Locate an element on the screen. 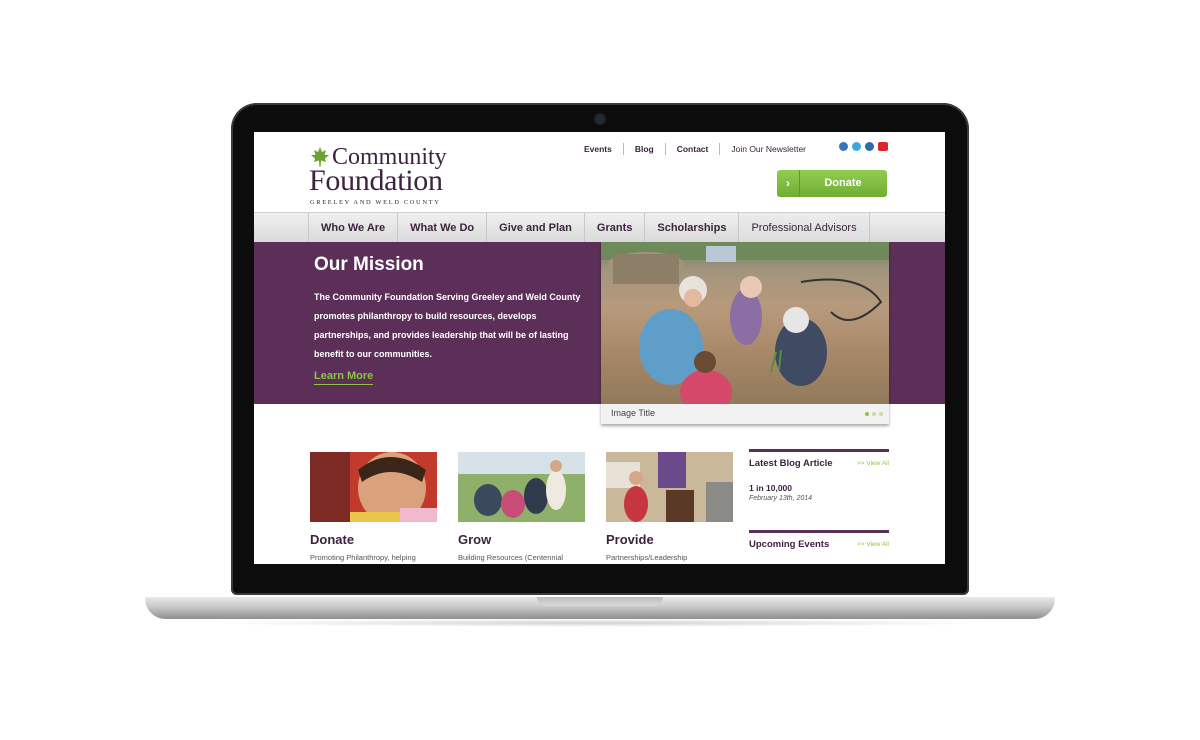 The height and width of the screenshot is (740, 1200). laptop-base-notch is located at coordinates (600, 601).